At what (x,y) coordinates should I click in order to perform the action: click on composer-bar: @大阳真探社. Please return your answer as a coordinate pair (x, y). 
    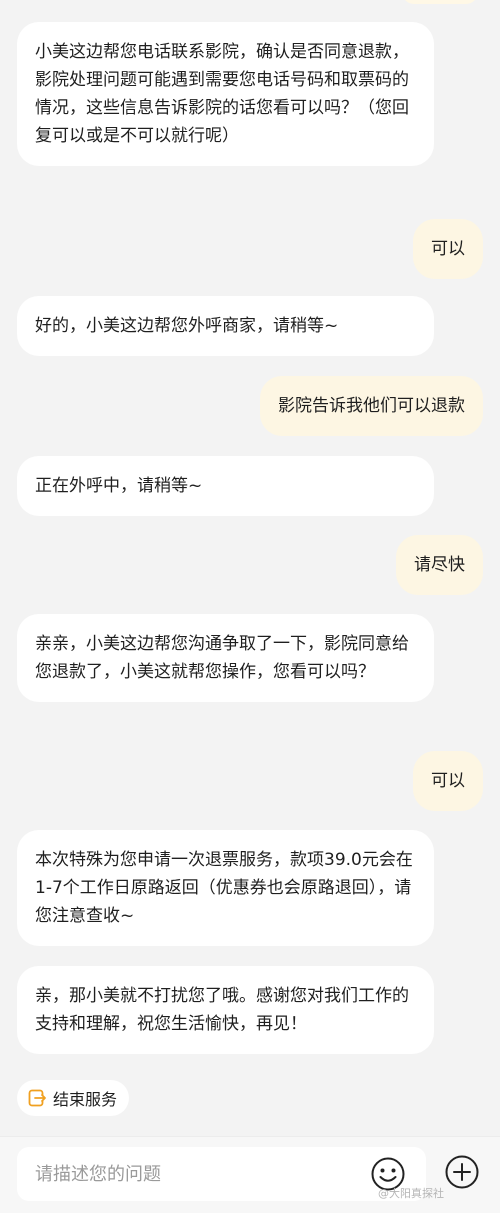
    Looking at the image, I should click on (250, 1174).